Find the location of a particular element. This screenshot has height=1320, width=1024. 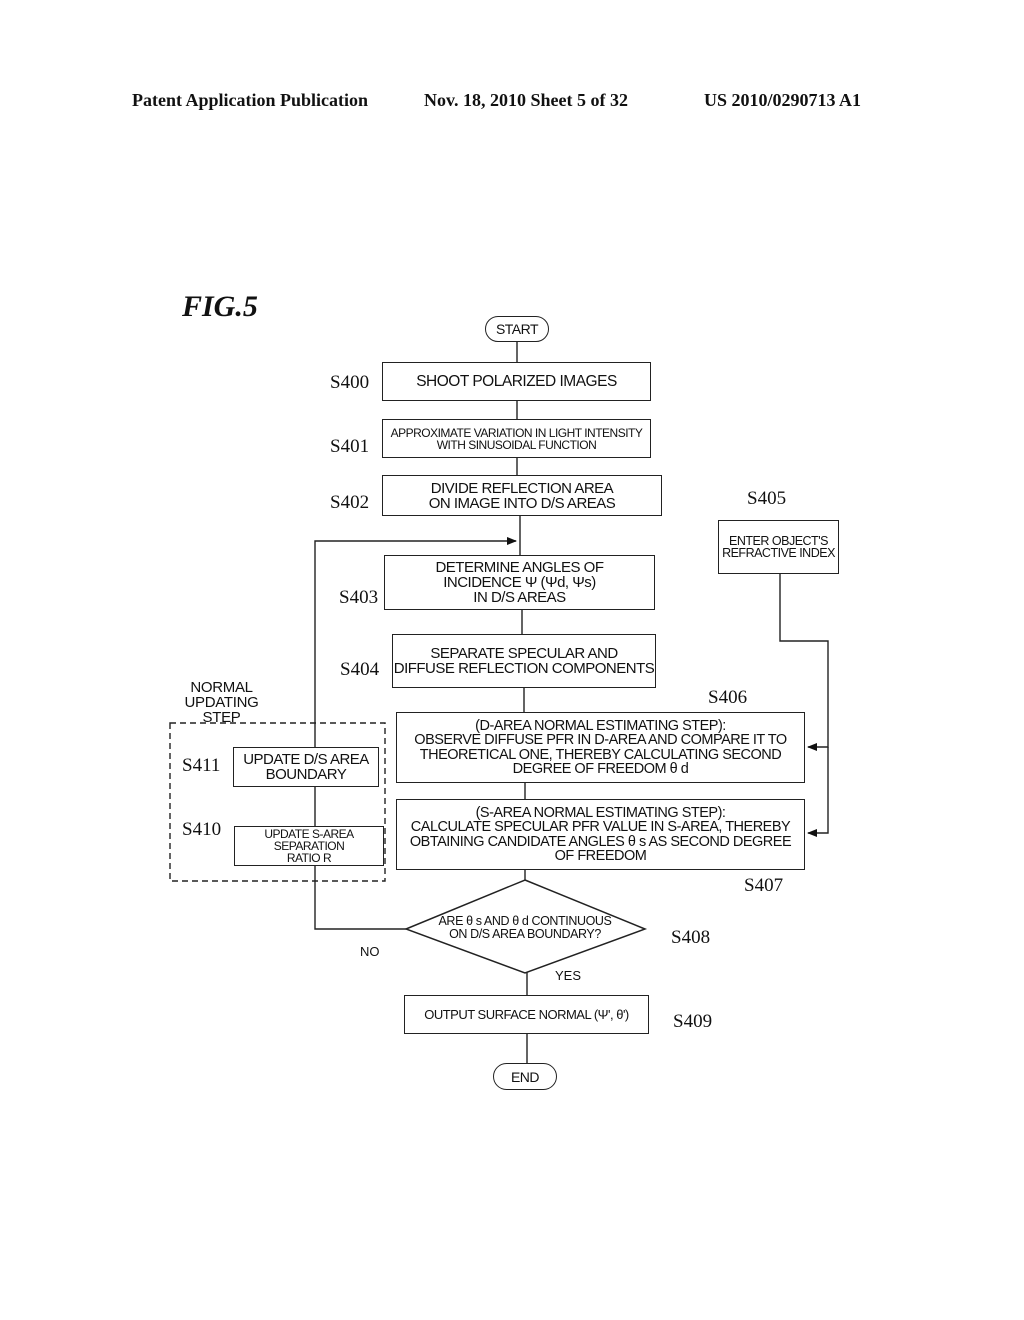

step-id-s405: S405 is located at coordinates (767, 498).